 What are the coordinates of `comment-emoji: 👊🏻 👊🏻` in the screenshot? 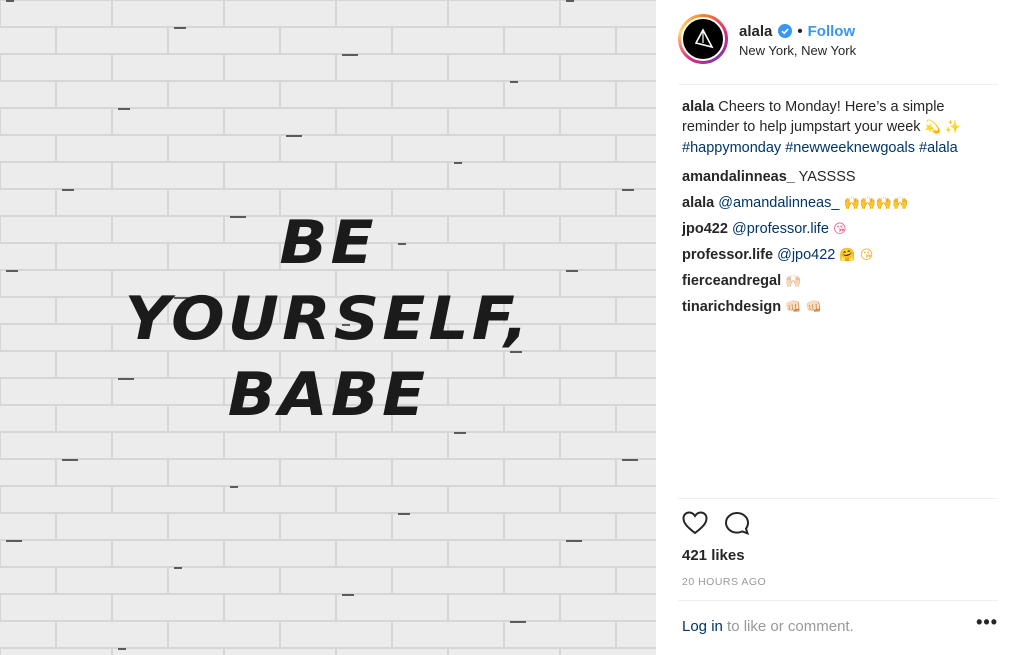 It's located at (803, 307).